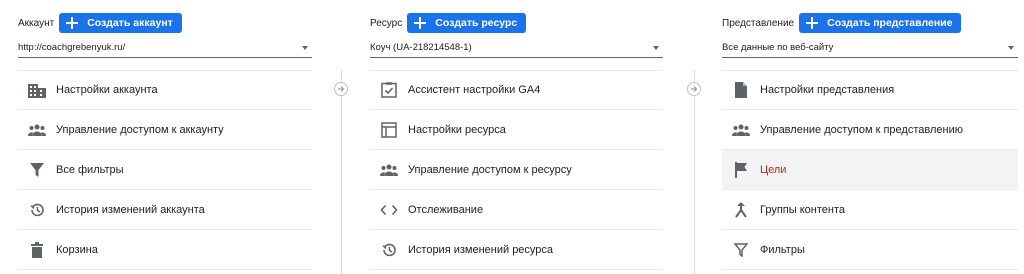 This screenshot has height=274, width=1024. I want to click on view-selector: Все данные по веб-сайту, so click(870, 48).